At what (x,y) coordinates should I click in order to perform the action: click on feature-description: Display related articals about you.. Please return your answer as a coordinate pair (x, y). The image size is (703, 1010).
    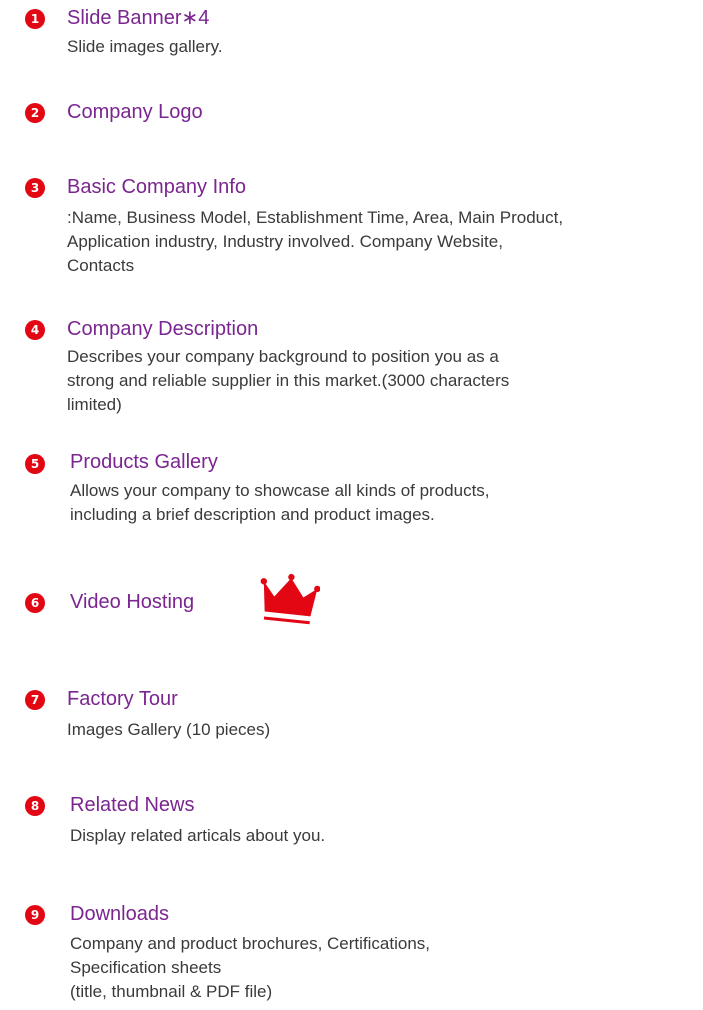
    Looking at the image, I should click on (197, 836).